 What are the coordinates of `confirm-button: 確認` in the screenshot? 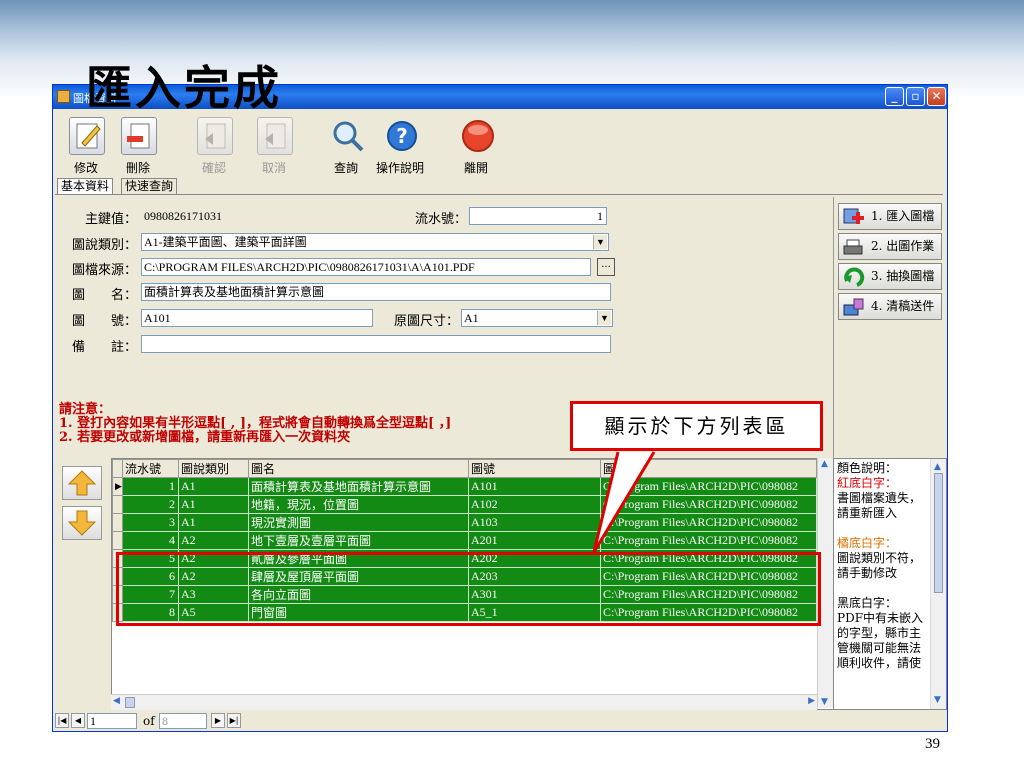 It's located at (214, 144).